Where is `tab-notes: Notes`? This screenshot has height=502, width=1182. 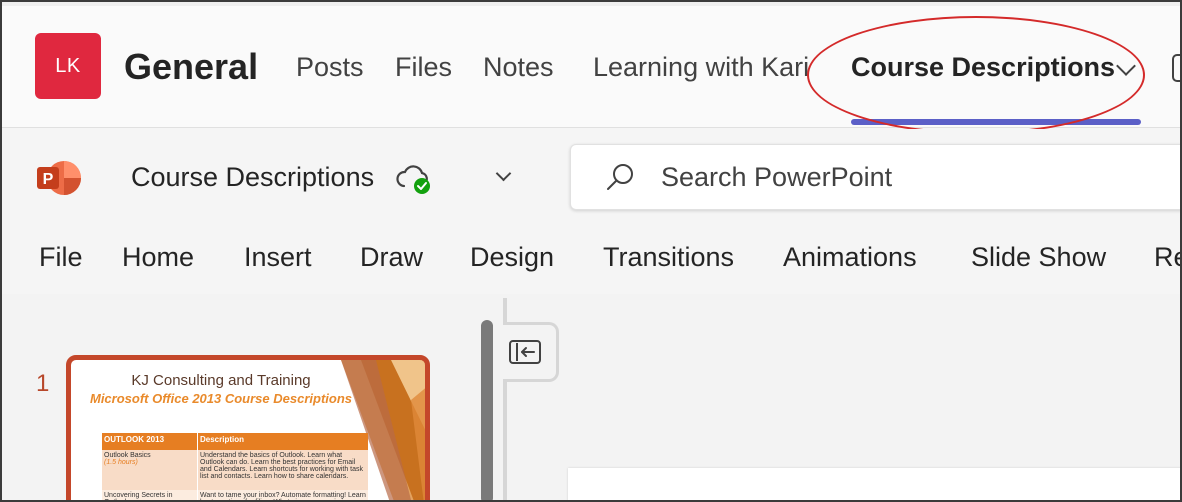
tab-notes: Notes is located at coordinates (518, 67).